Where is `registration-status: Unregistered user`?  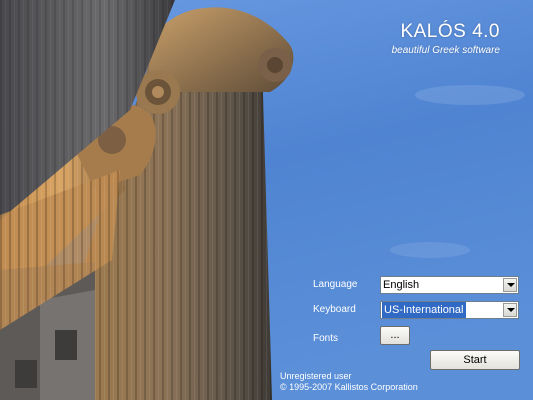
registration-status: Unregistered user is located at coordinates (316, 376).